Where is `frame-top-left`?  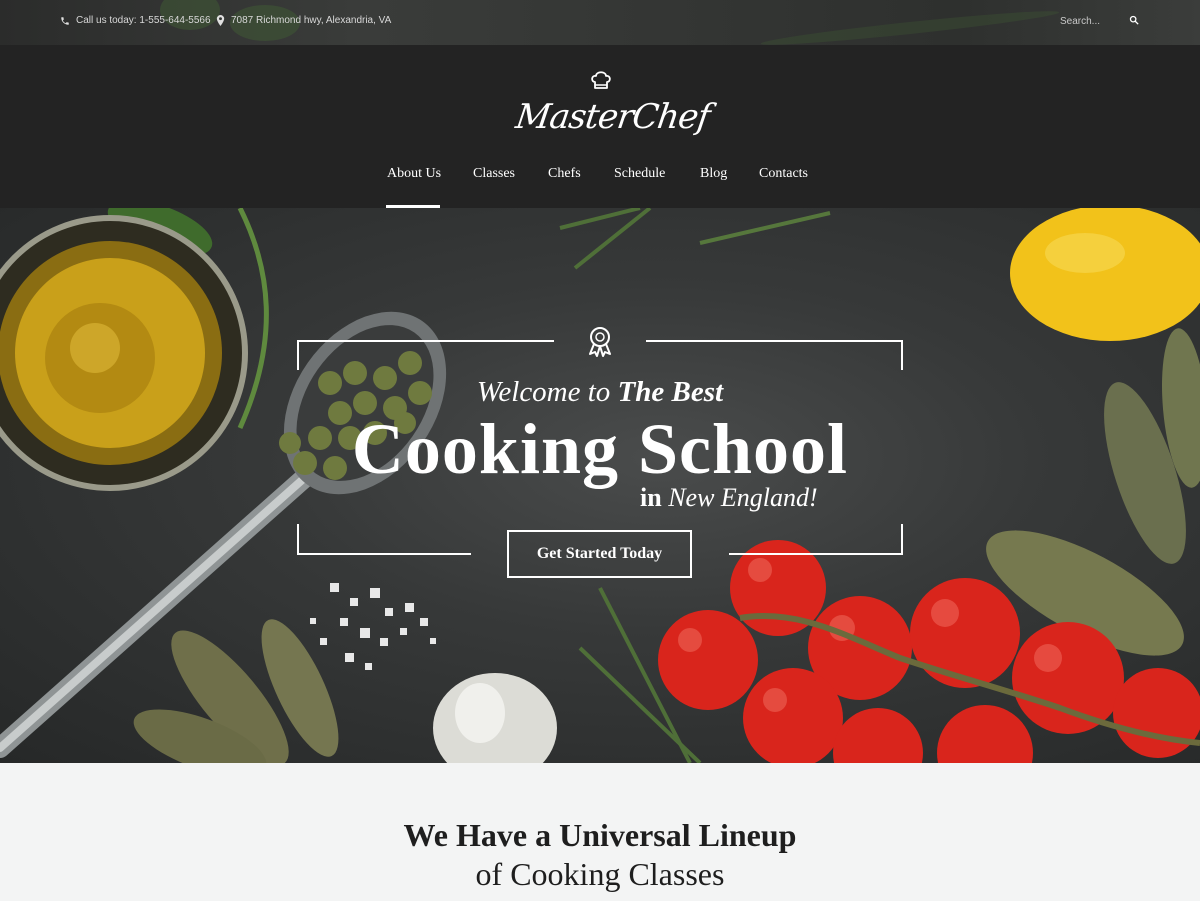
frame-top-left is located at coordinates (425, 341).